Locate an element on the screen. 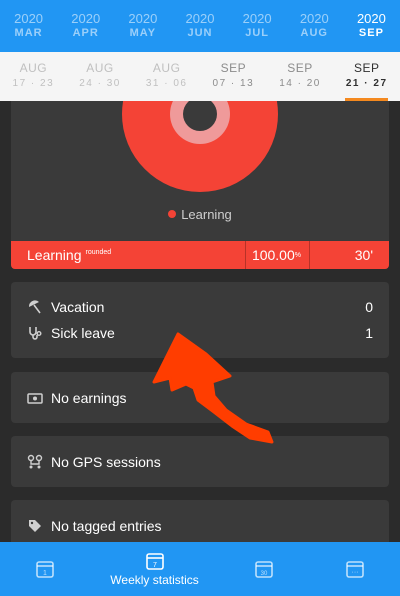 This screenshot has width=400, height=596. activity-summary-row: Learning rounded 100.00% 30' is located at coordinates (200, 255).